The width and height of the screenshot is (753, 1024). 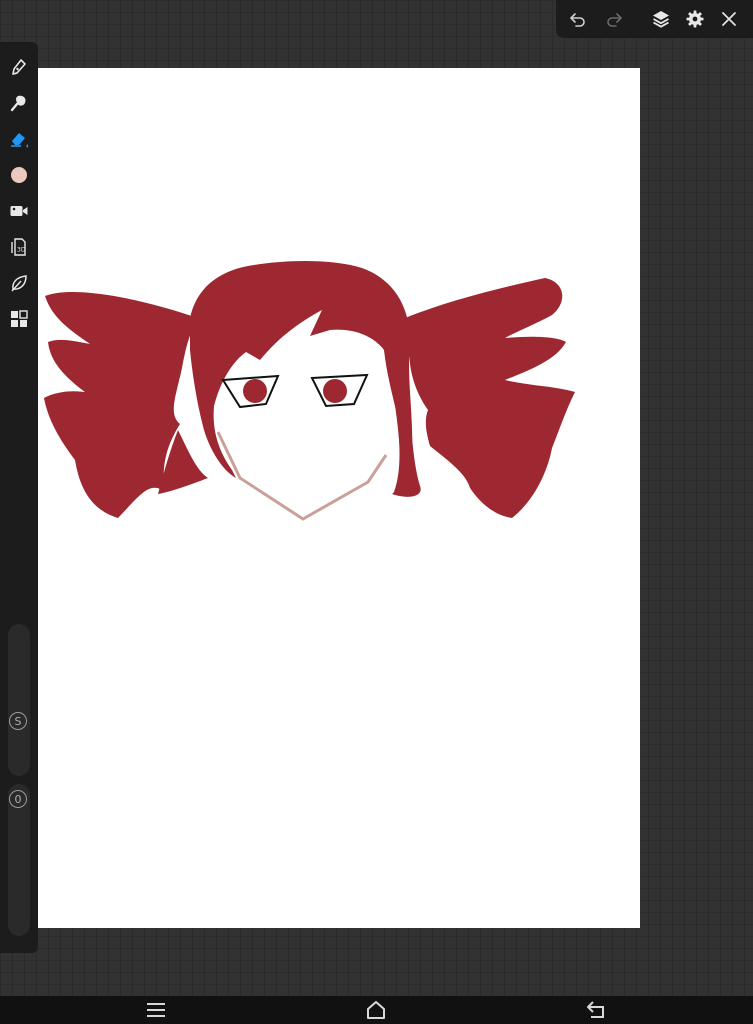 I want to click on menu-icon, so click(x=156, y=1010).